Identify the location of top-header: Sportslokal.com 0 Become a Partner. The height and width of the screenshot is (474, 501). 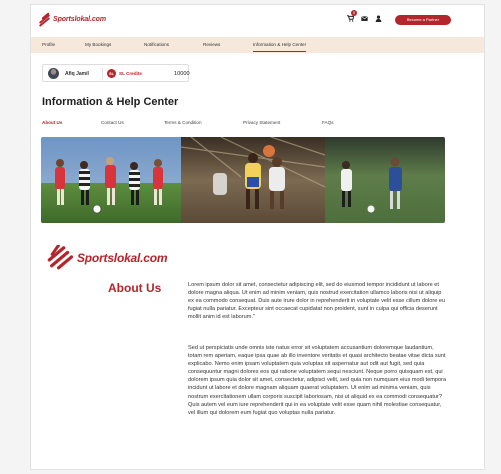
(257, 20).